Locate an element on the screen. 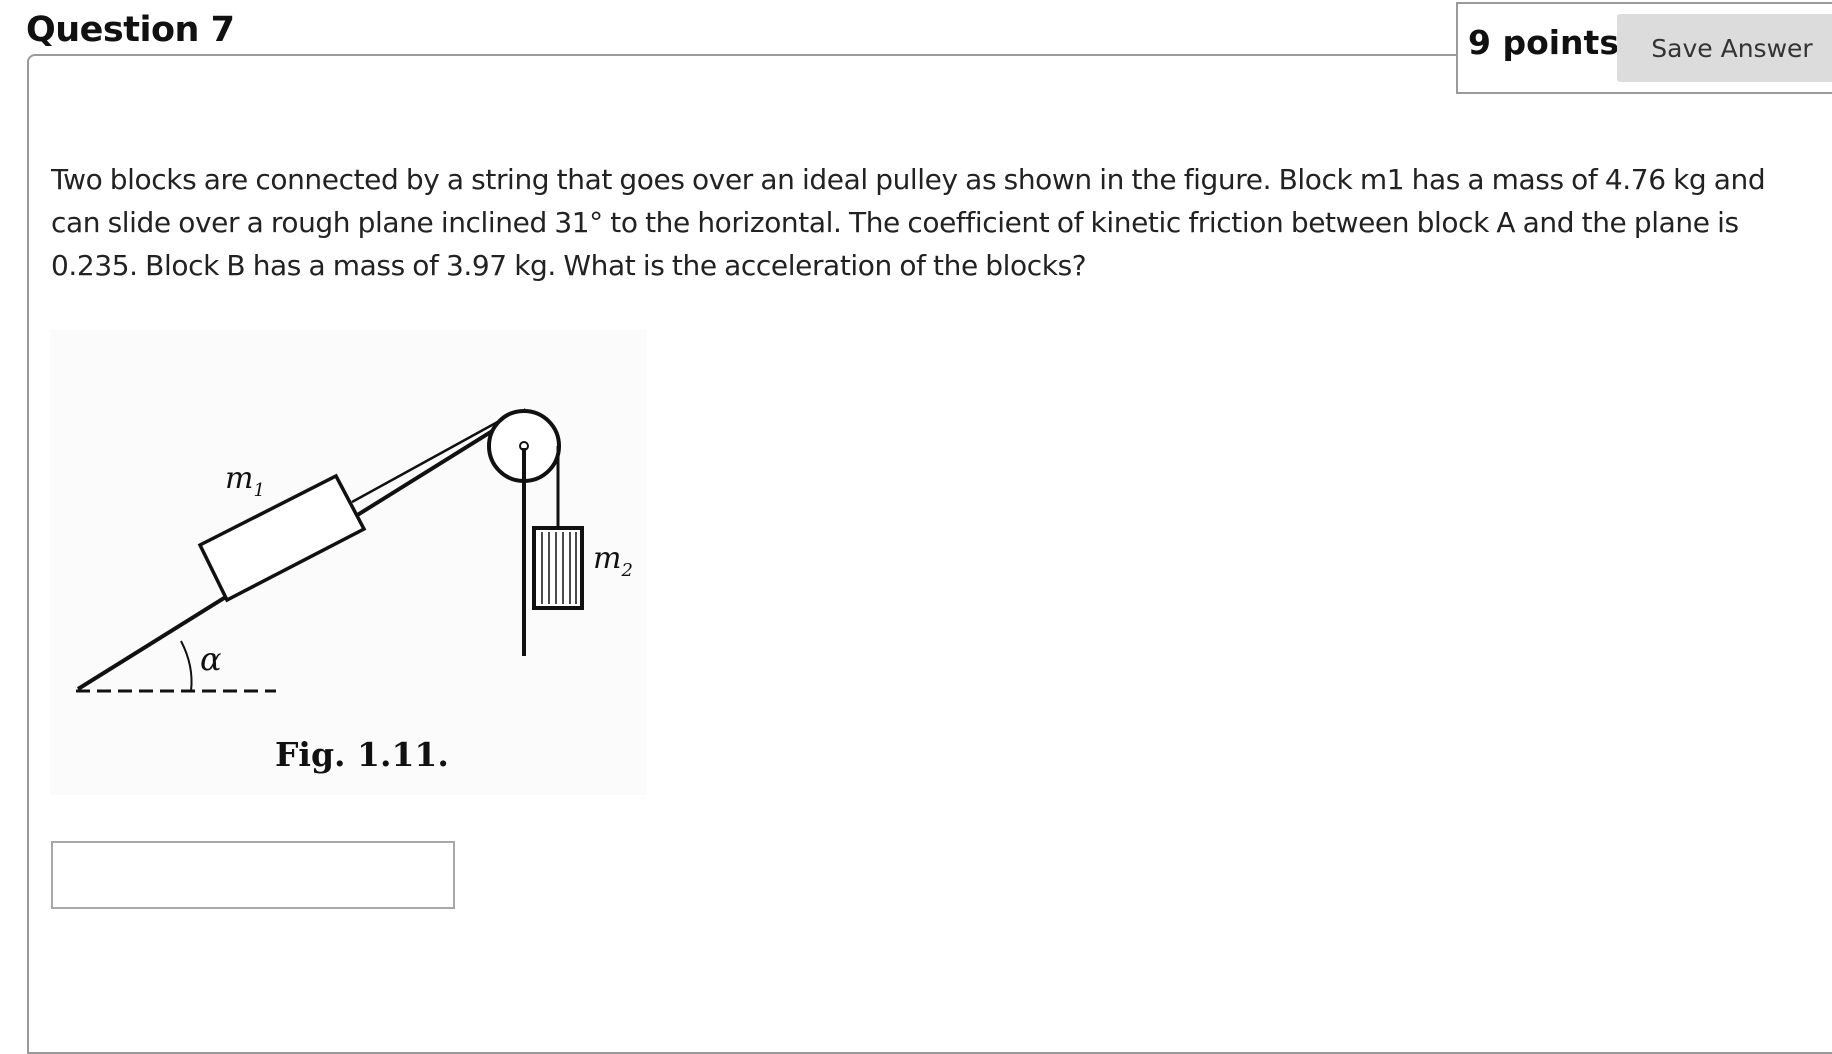 The image size is (1832, 1054). figure-caption: Fig. 1.11. is located at coordinates (362, 754).